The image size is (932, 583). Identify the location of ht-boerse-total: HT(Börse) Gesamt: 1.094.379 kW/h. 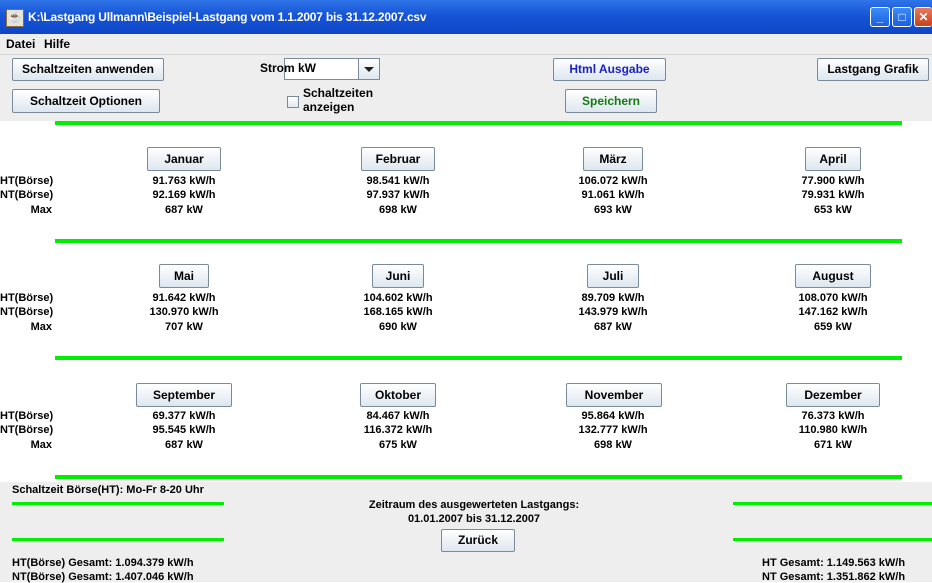
(103, 563).